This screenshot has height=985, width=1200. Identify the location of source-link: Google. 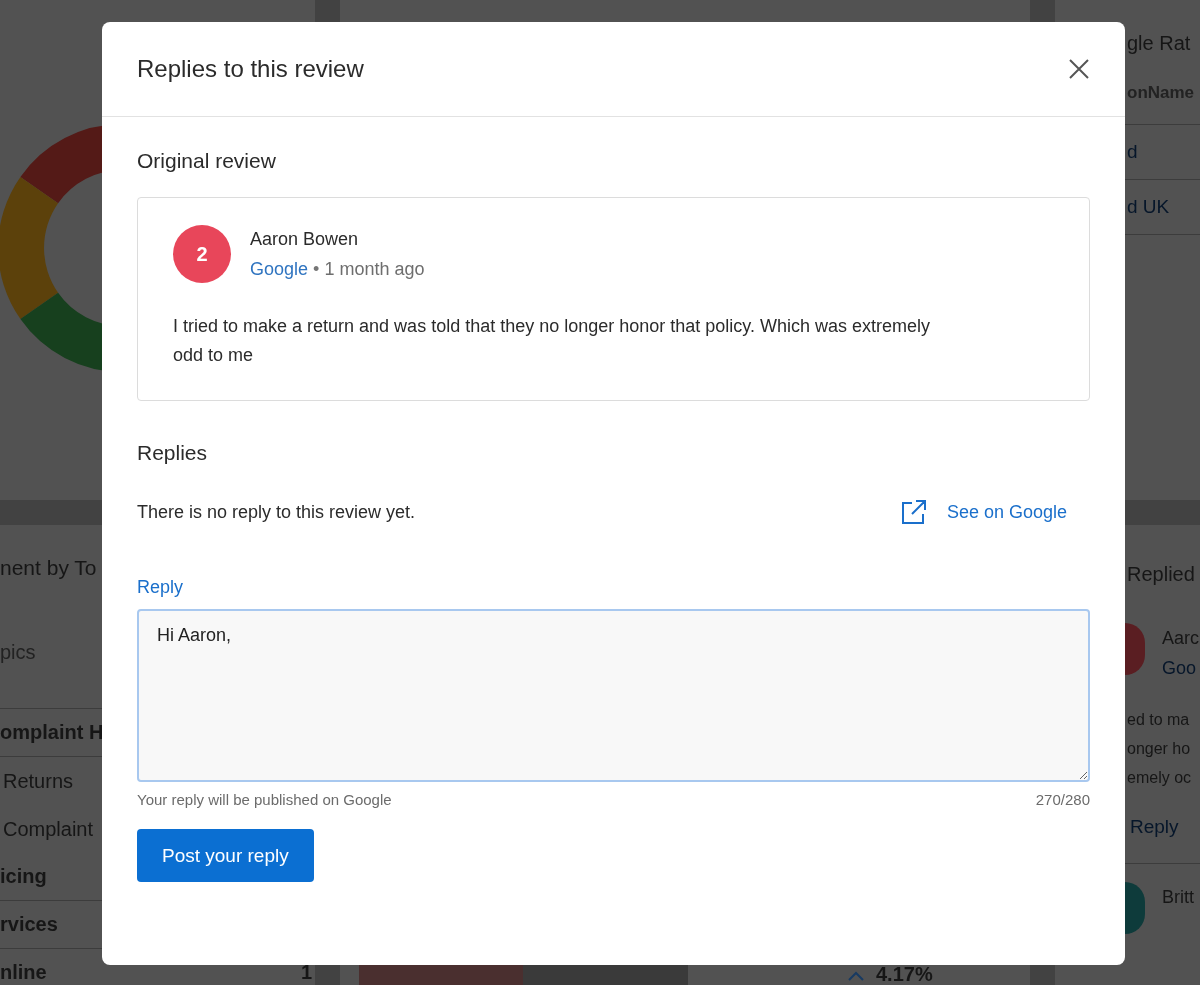
(279, 269).